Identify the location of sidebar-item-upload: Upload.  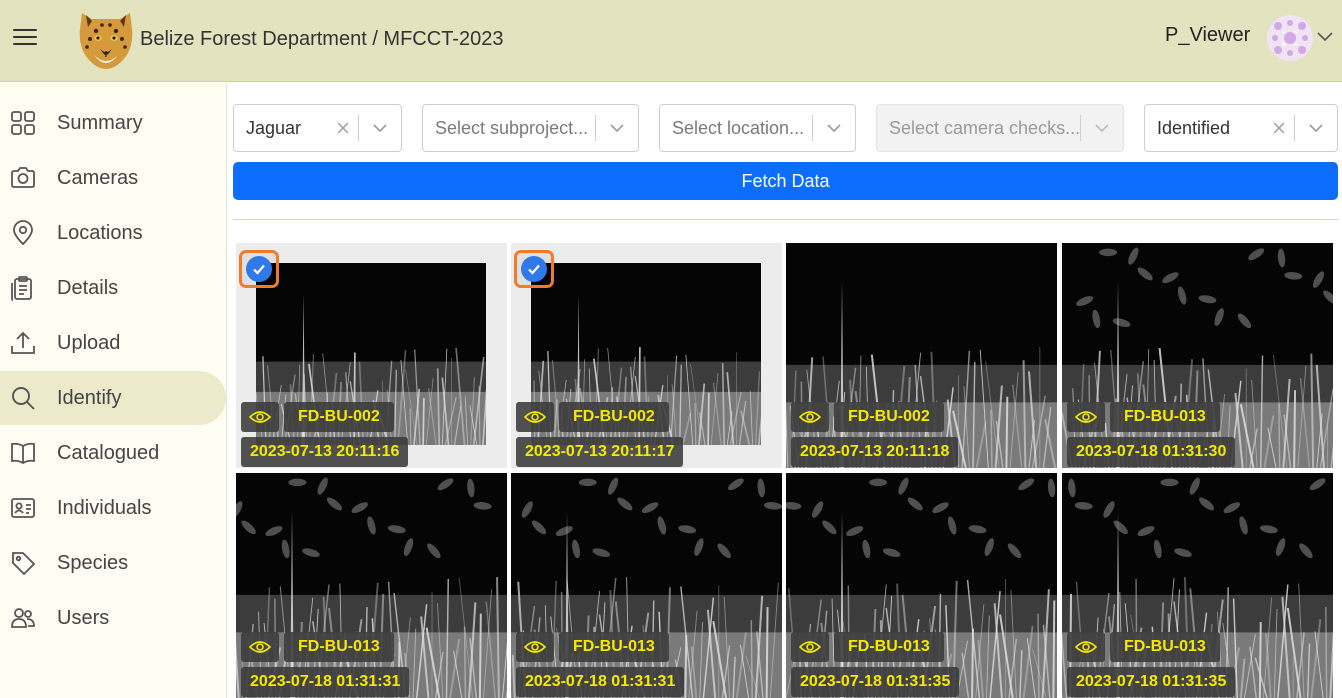
(113, 343).